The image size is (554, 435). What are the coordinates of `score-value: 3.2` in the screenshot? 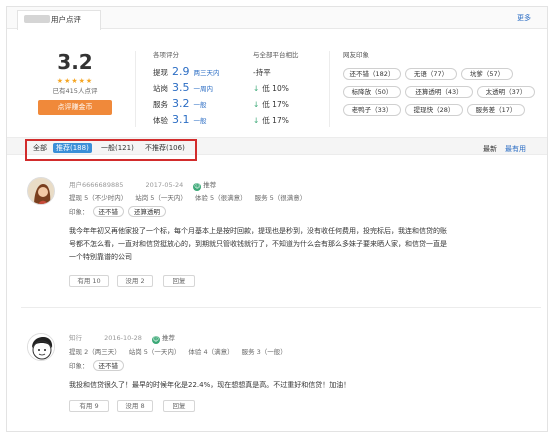 It's located at (75, 62).